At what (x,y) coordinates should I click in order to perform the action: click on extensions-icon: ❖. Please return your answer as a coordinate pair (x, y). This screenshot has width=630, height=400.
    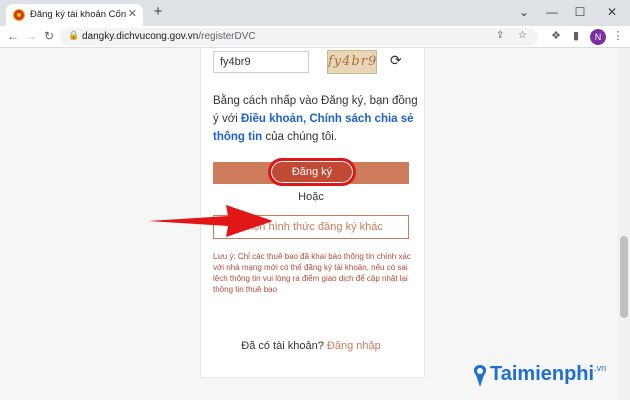
    Looking at the image, I should click on (556, 35).